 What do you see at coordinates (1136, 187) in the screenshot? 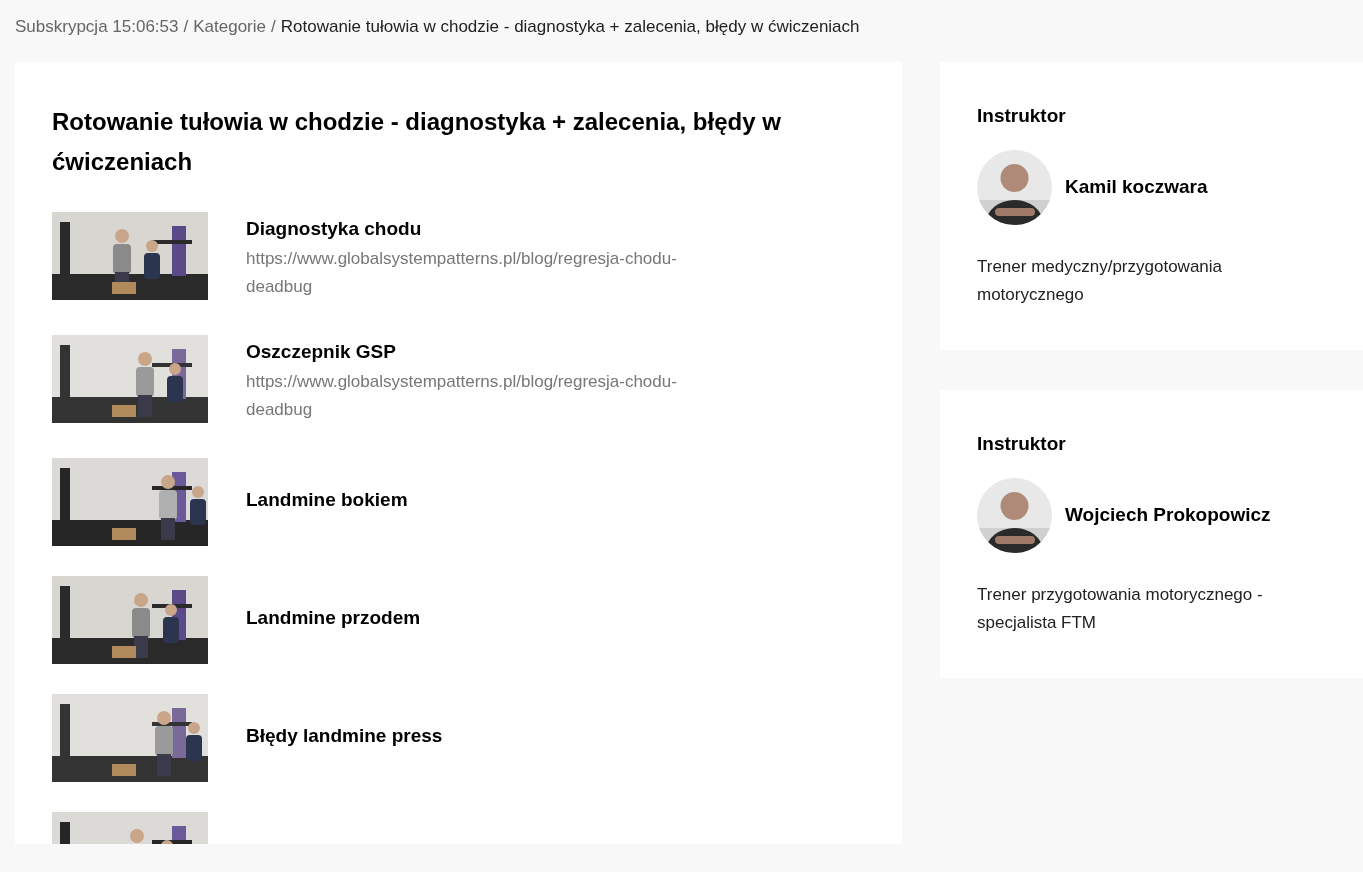
I see `instructor-name: Kamil koczwara` at bounding box center [1136, 187].